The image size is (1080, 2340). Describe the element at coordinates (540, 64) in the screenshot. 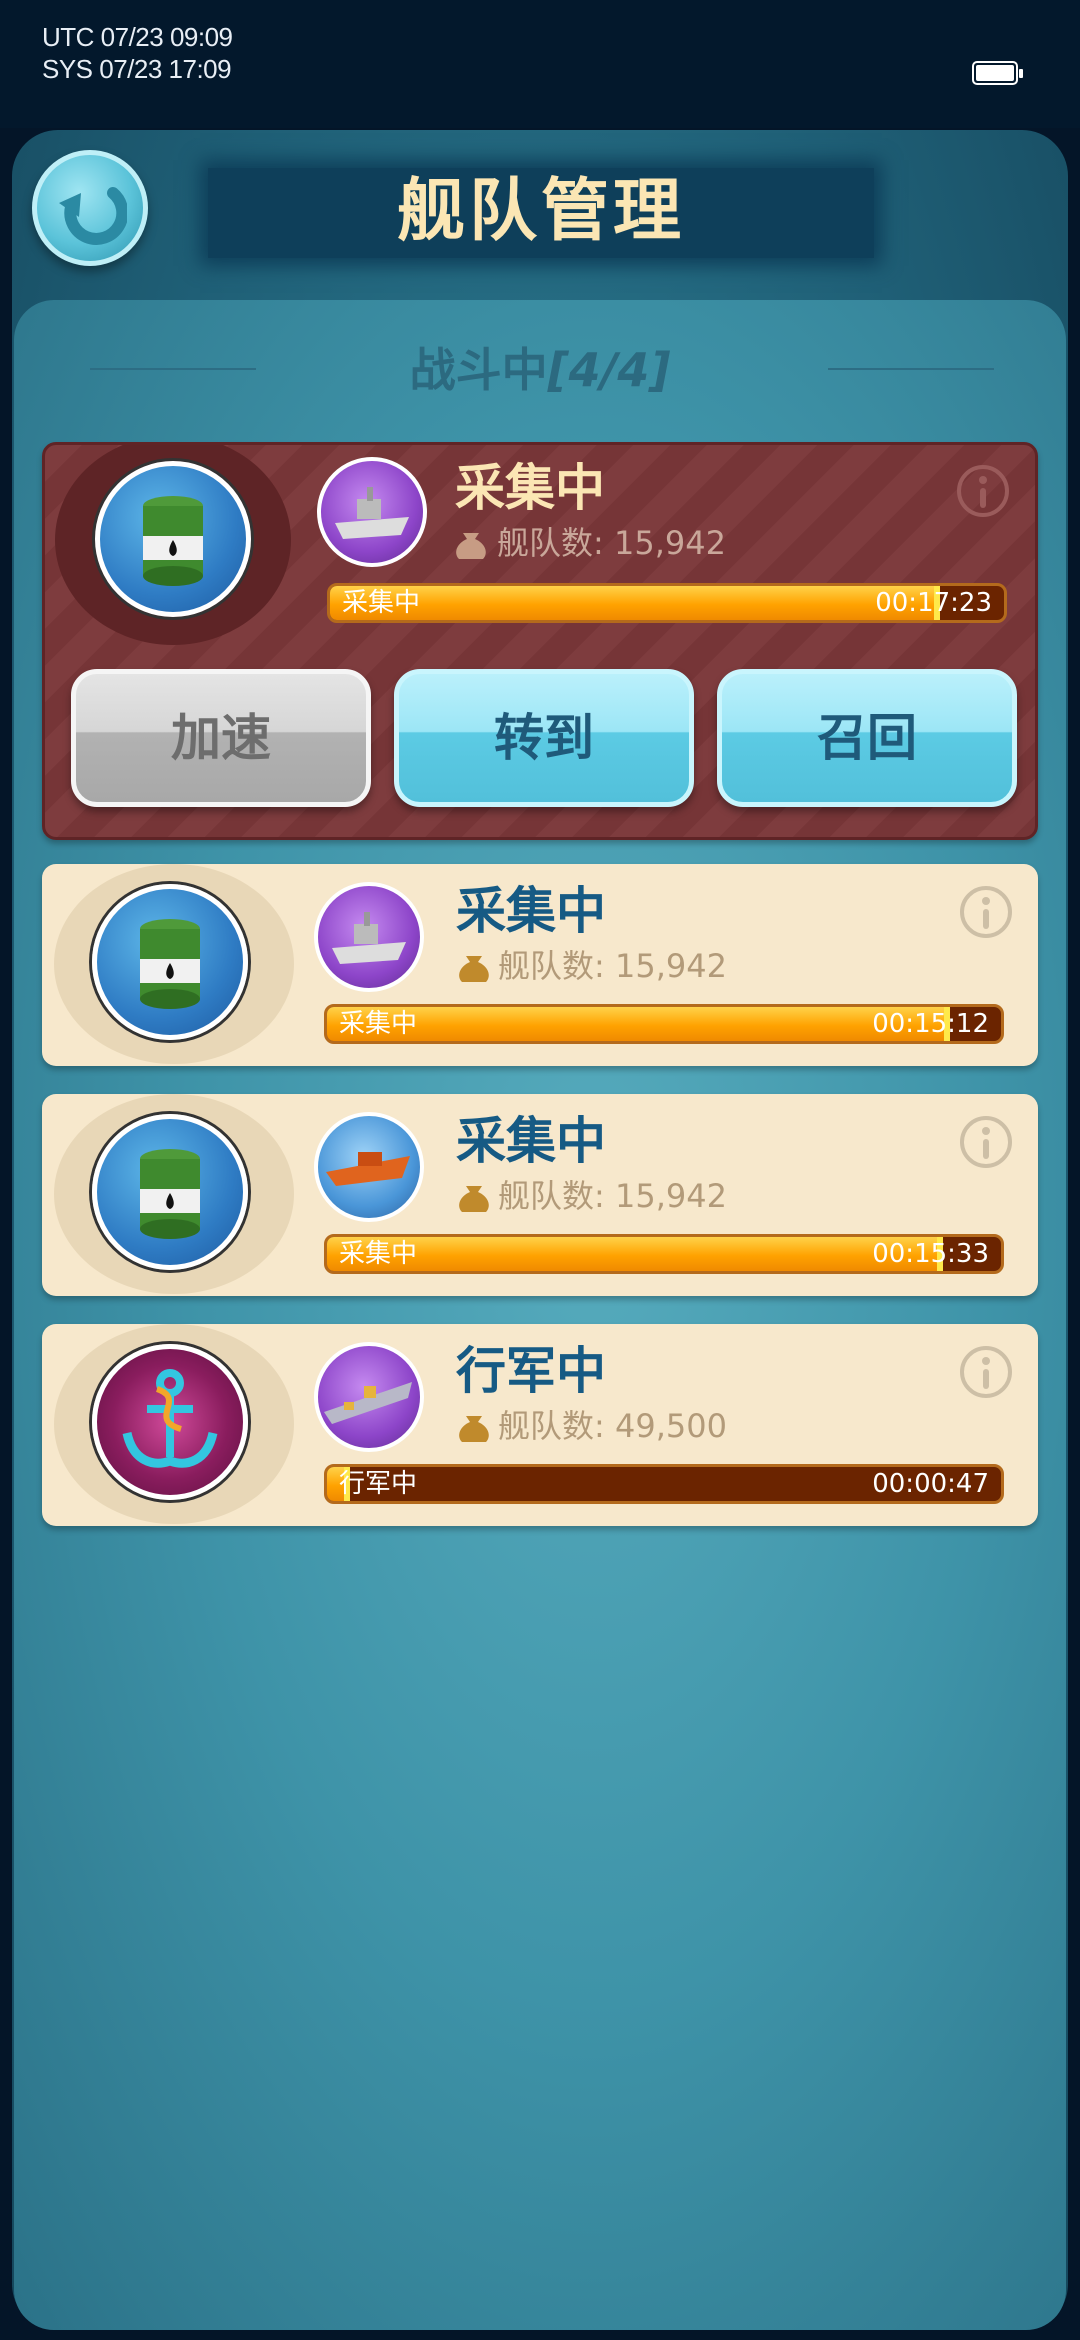

I see `status-bar: UTC 07/23 09:09 SYS 07/23 17:09` at that location.